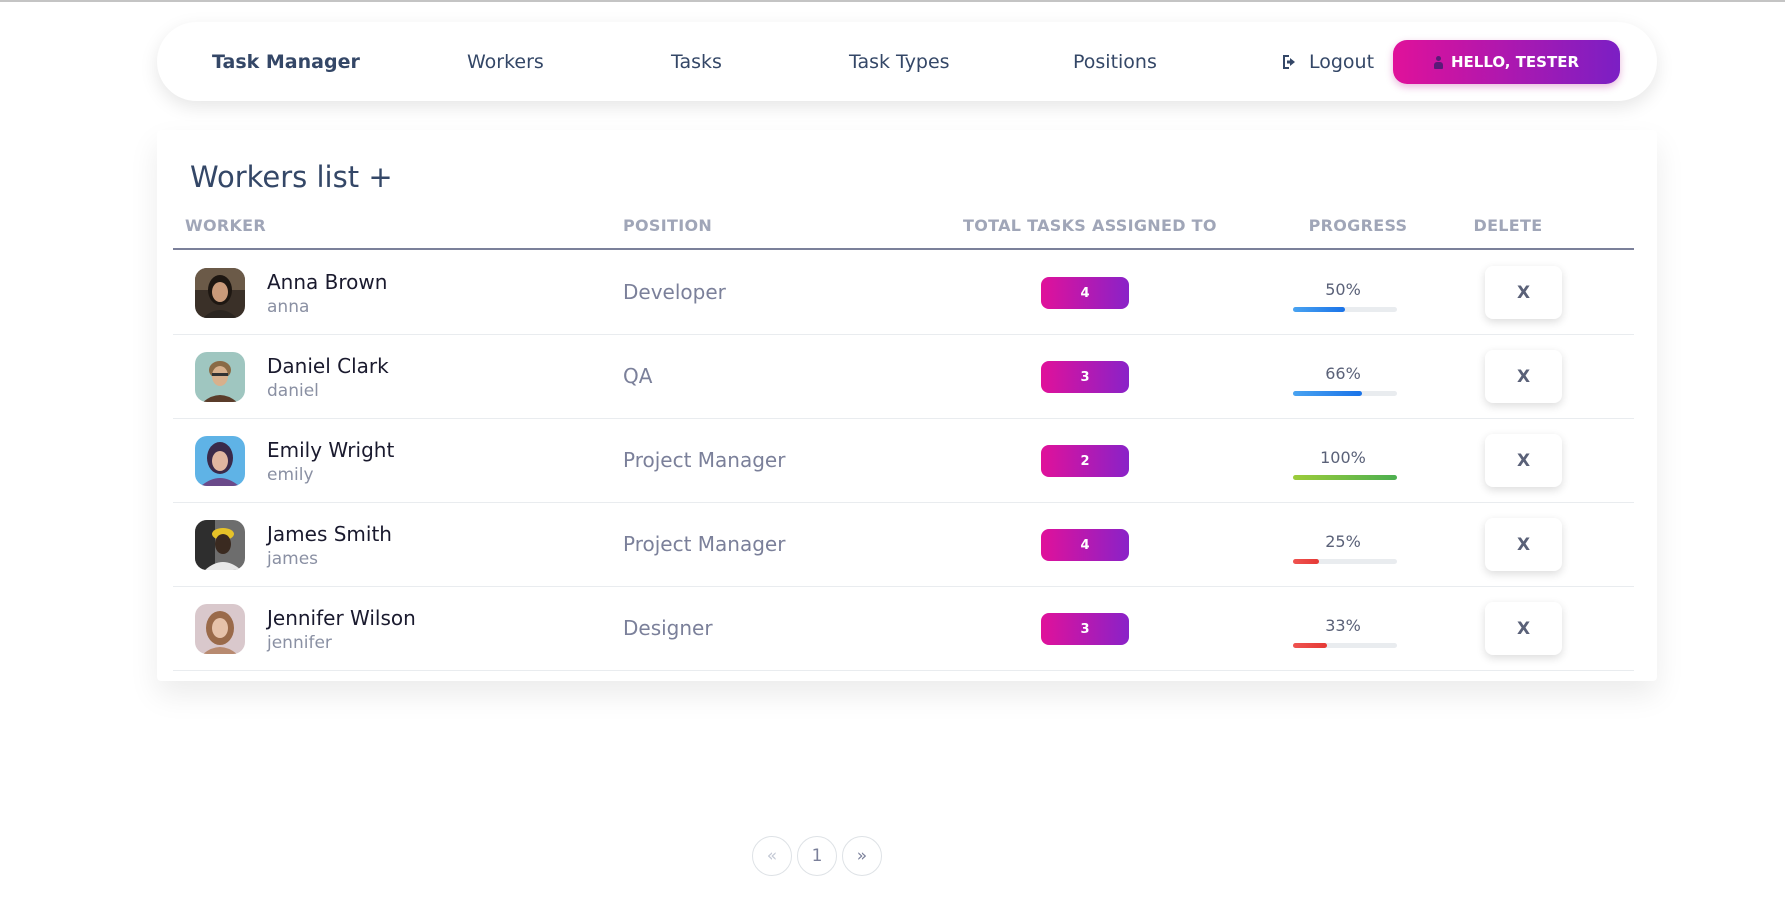  What do you see at coordinates (903, 293) in the screenshot?
I see `table-row: Anna Brown anna Developer 4 50% X` at bounding box center [903, 293].